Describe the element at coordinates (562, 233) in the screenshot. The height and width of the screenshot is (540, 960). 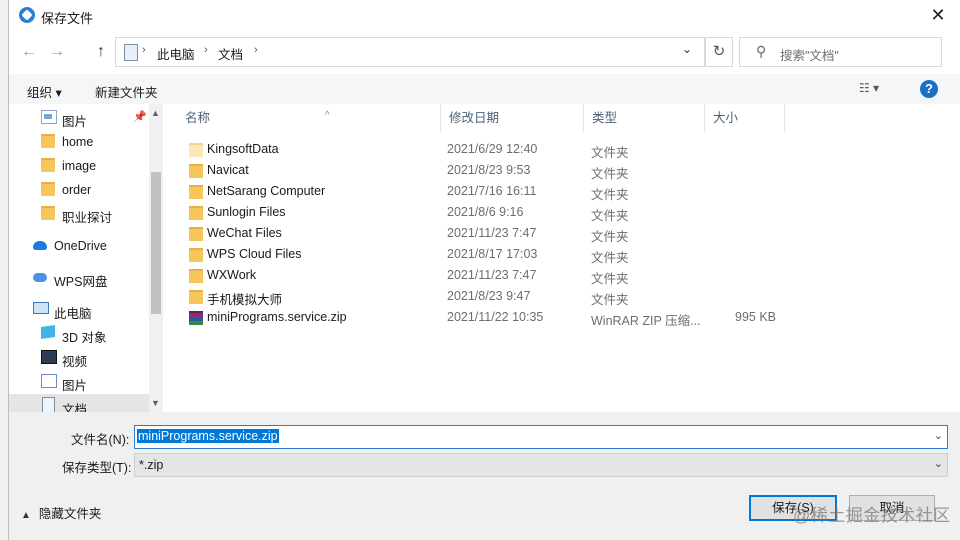
I see `file-row: WeChat Files 2021/11/23 7:47 文件夹` at that location.